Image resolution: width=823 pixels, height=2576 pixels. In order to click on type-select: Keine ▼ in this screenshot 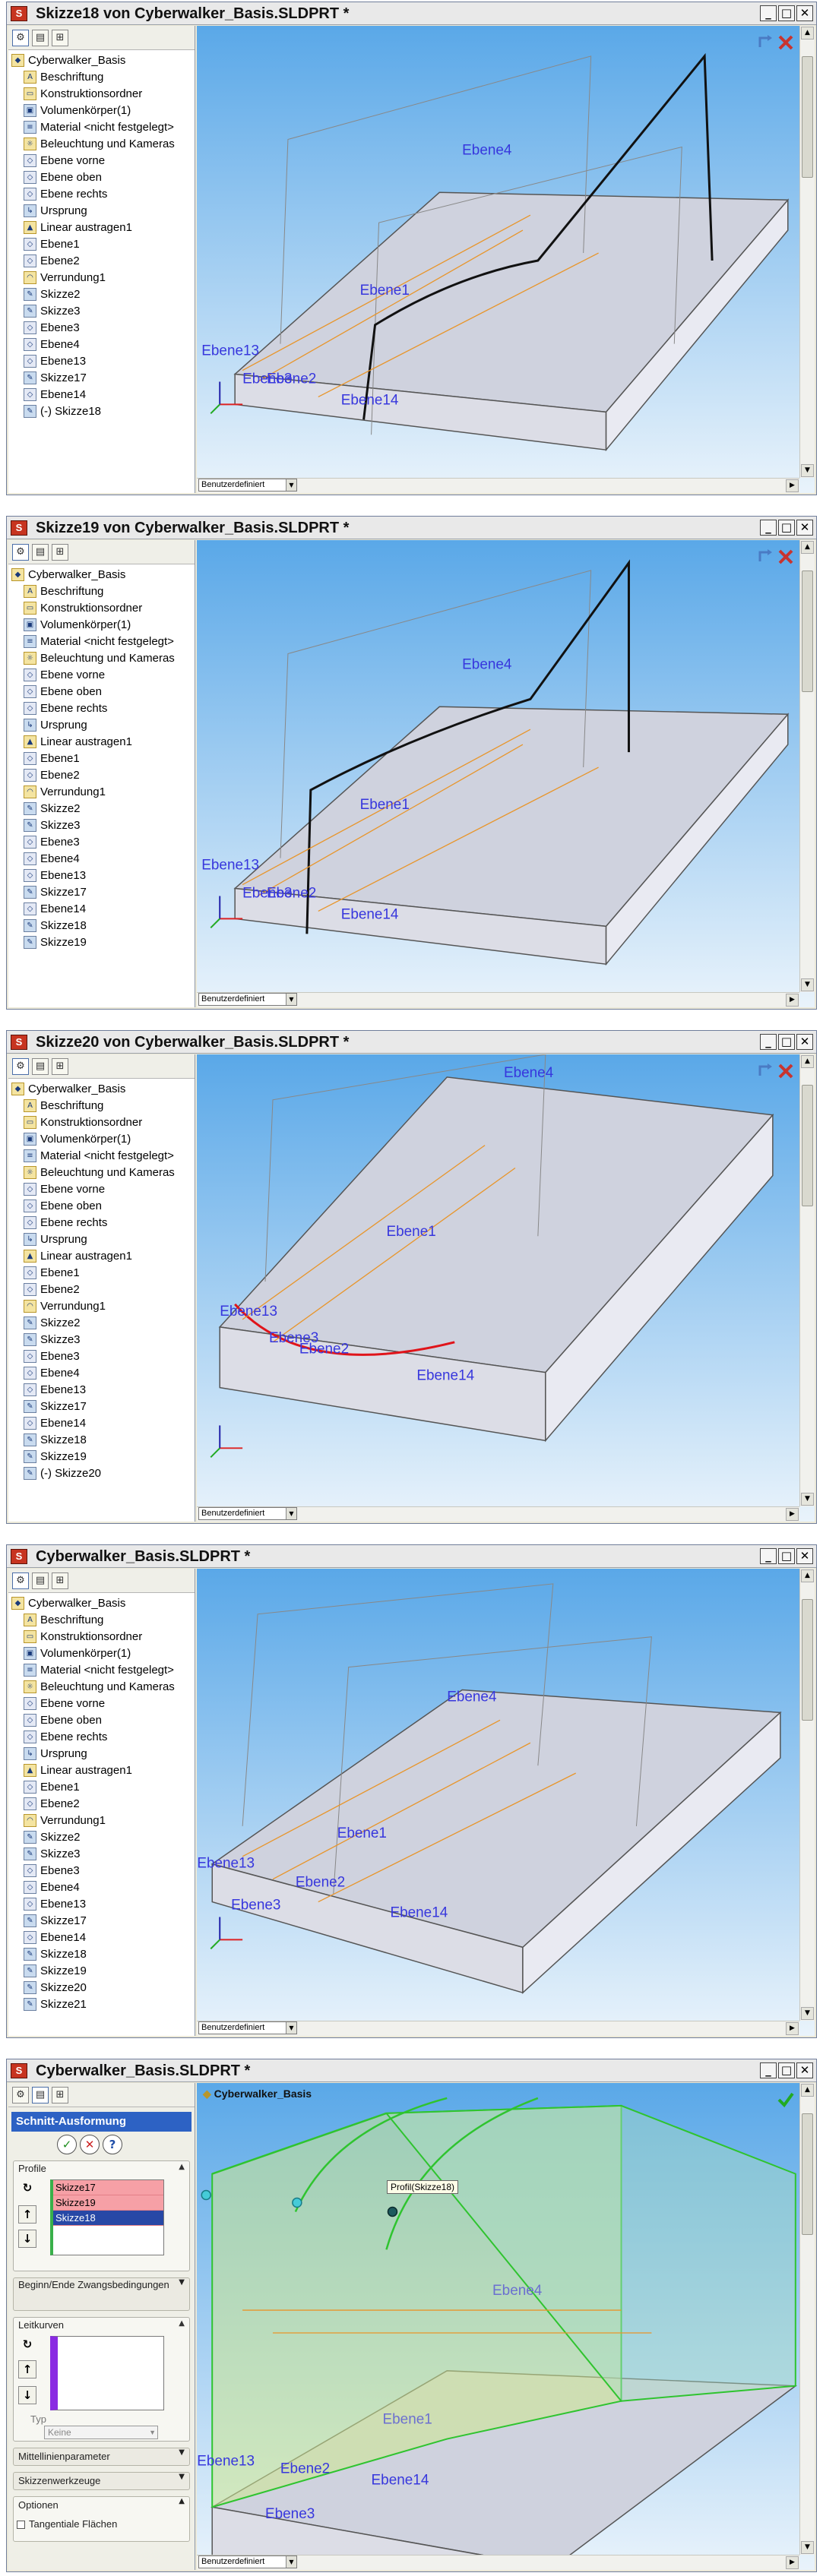, I will do `click(101, 2432)`.